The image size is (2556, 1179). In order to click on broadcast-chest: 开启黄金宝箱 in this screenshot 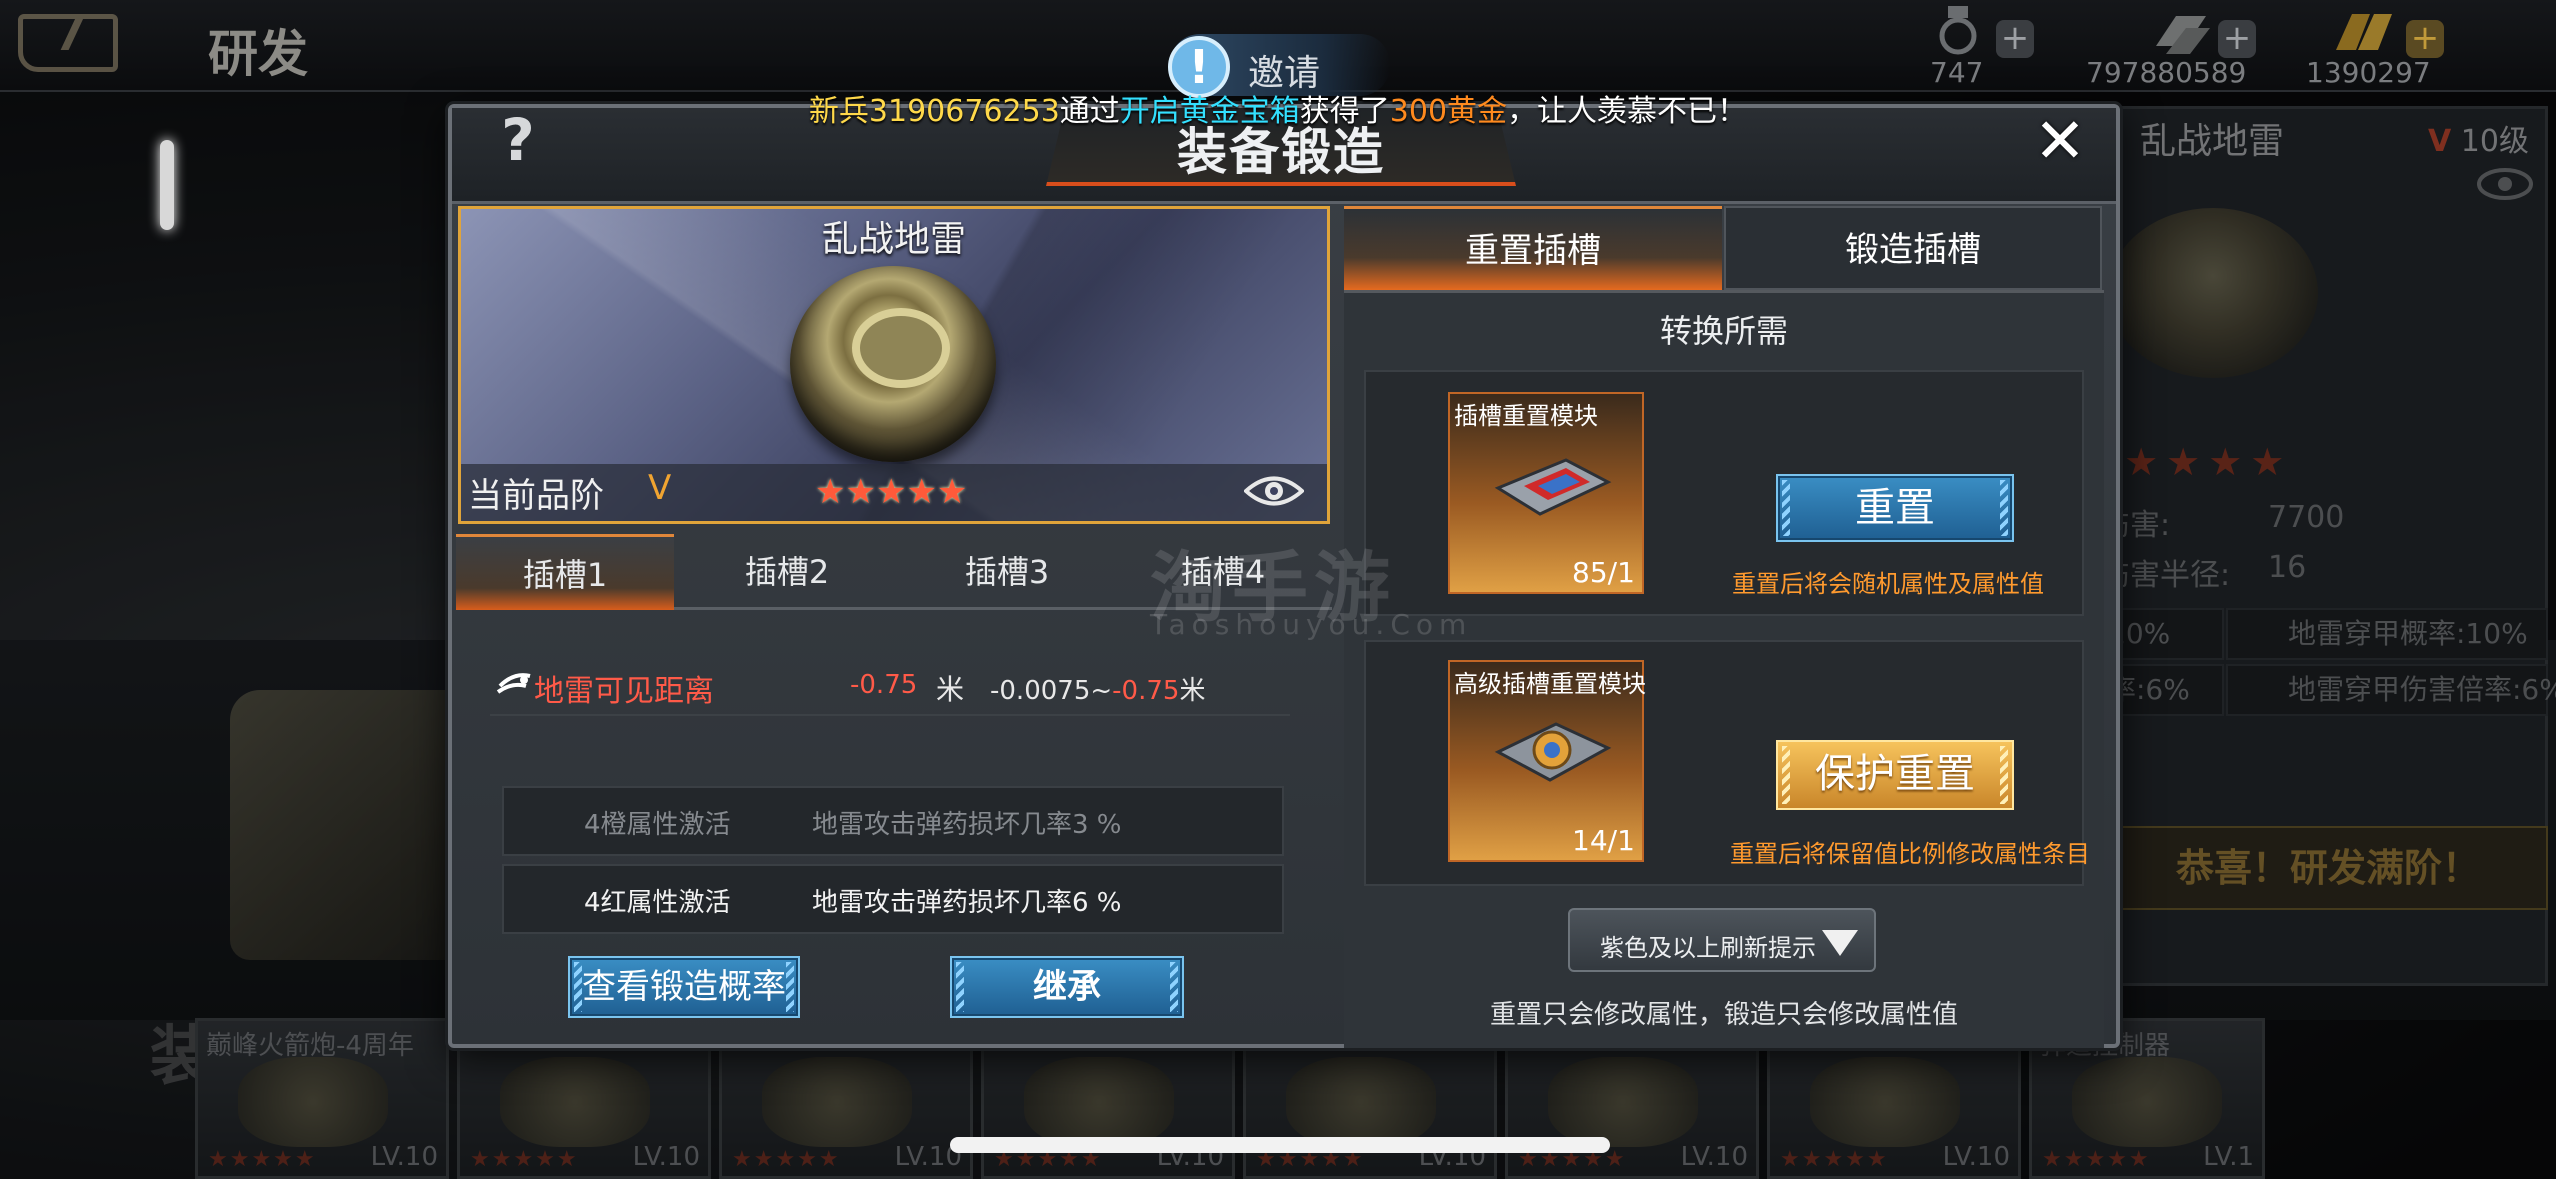, I will do `click(1209, 111)`.